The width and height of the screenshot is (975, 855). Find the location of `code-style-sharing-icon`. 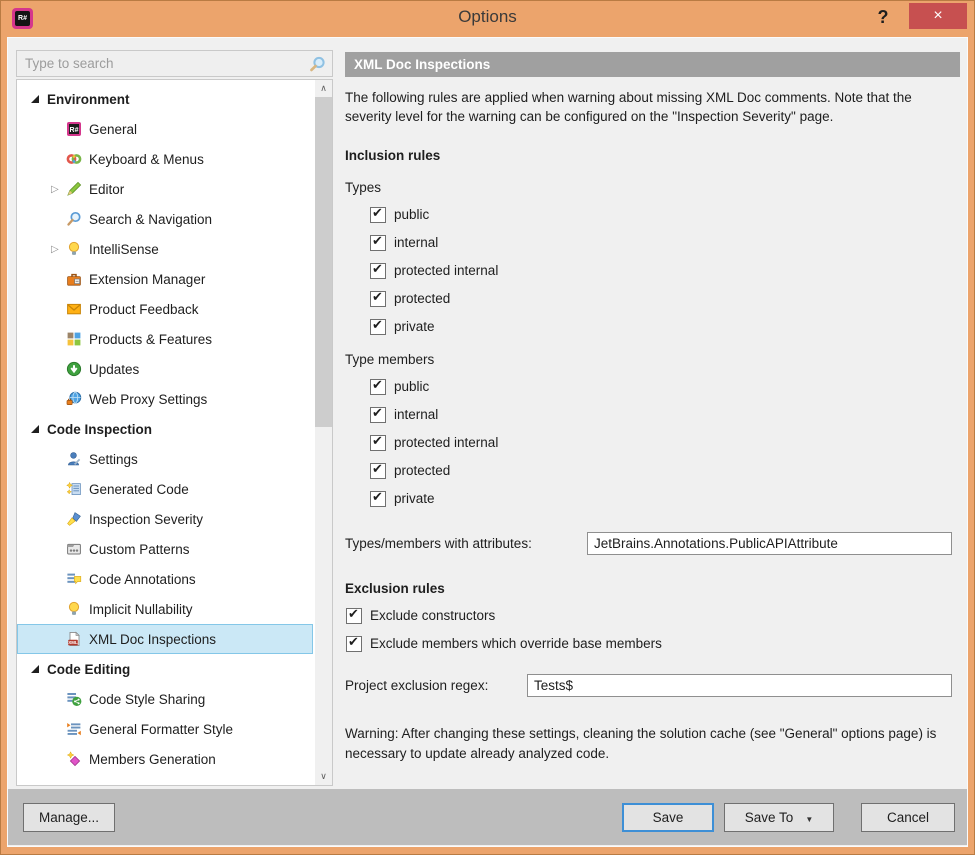

code-style-sharing-icon is located at coordinates (74, 699).